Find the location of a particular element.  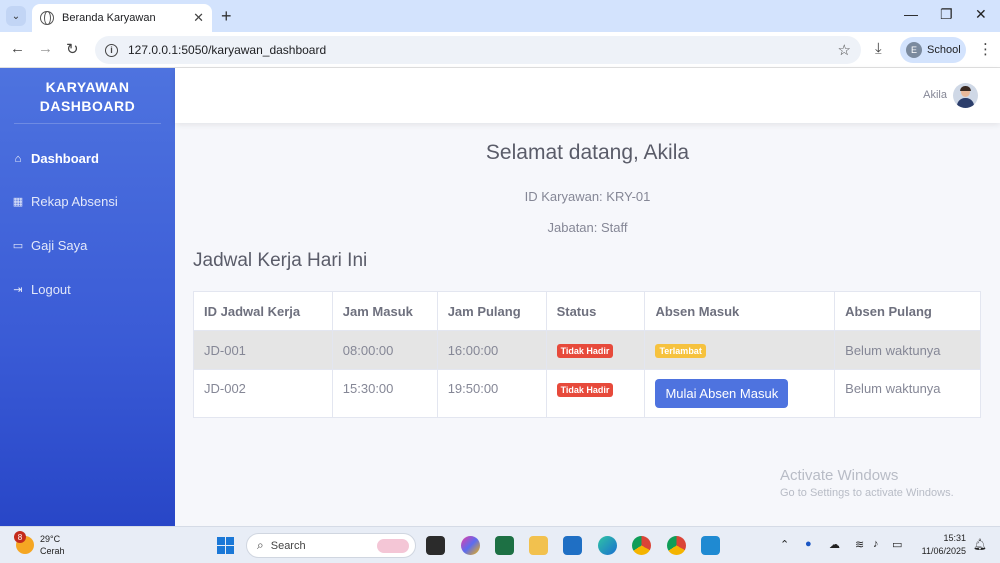

calendar-icon: ▦ is located at coordinates (18, 202).